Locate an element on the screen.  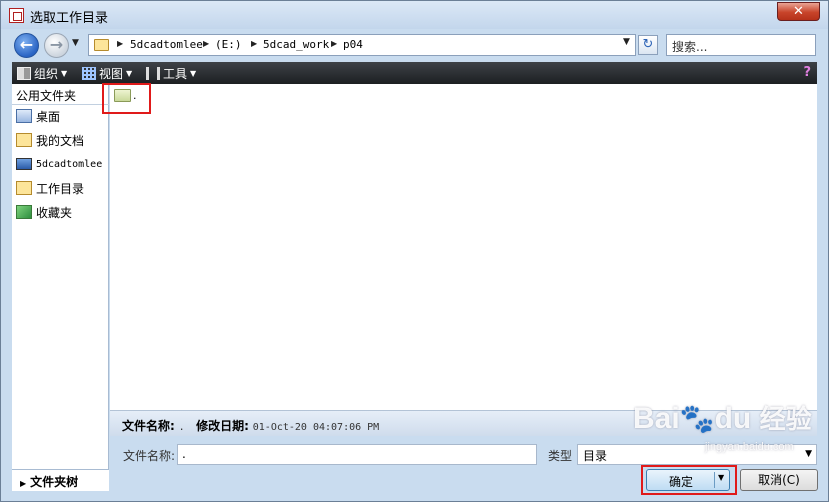
details-name-label: 文件名称: is located at coordinates (148, 426).